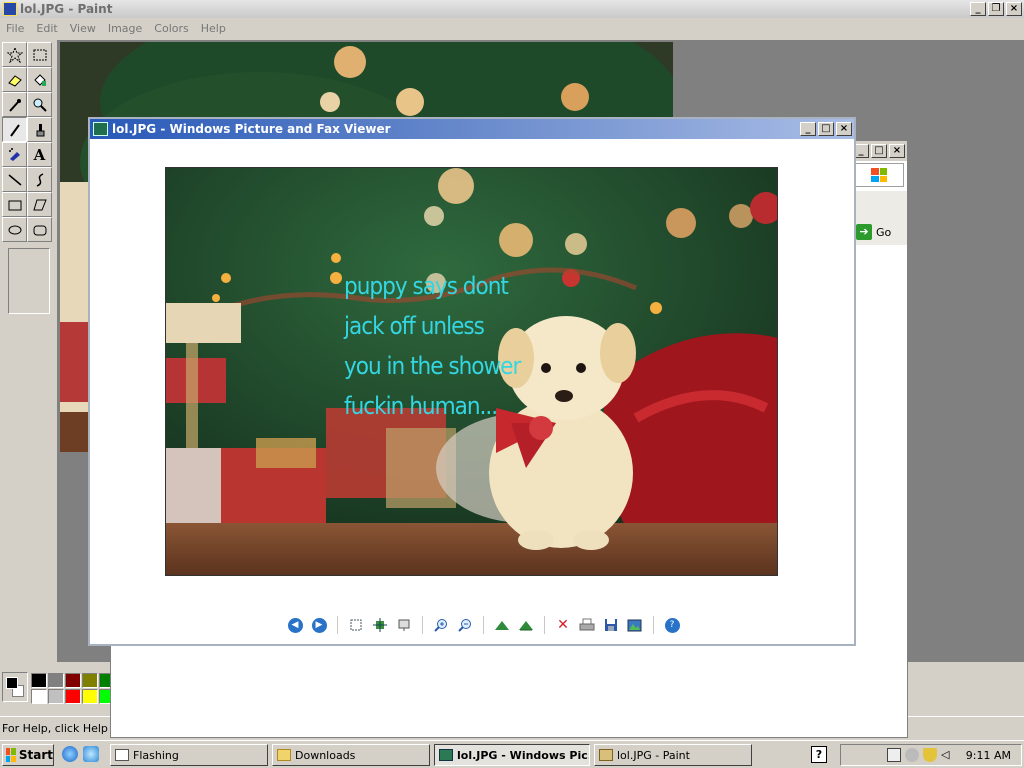  I want to click on magnifier-tool, so click(39, 104).